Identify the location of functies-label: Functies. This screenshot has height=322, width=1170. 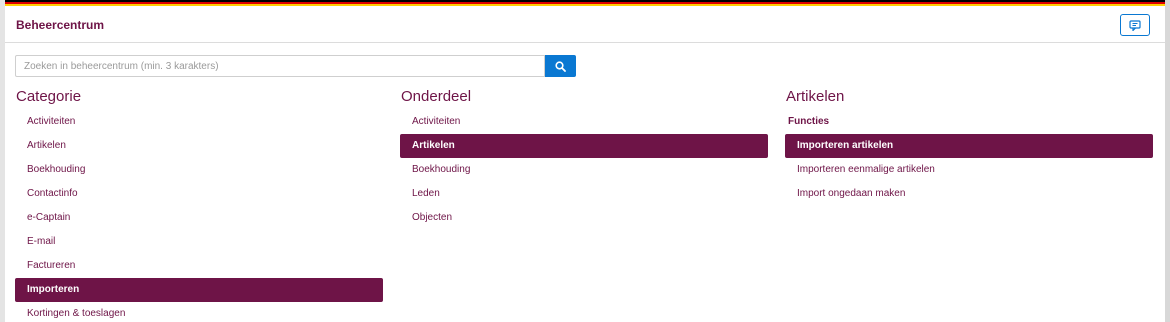
(809, 121).